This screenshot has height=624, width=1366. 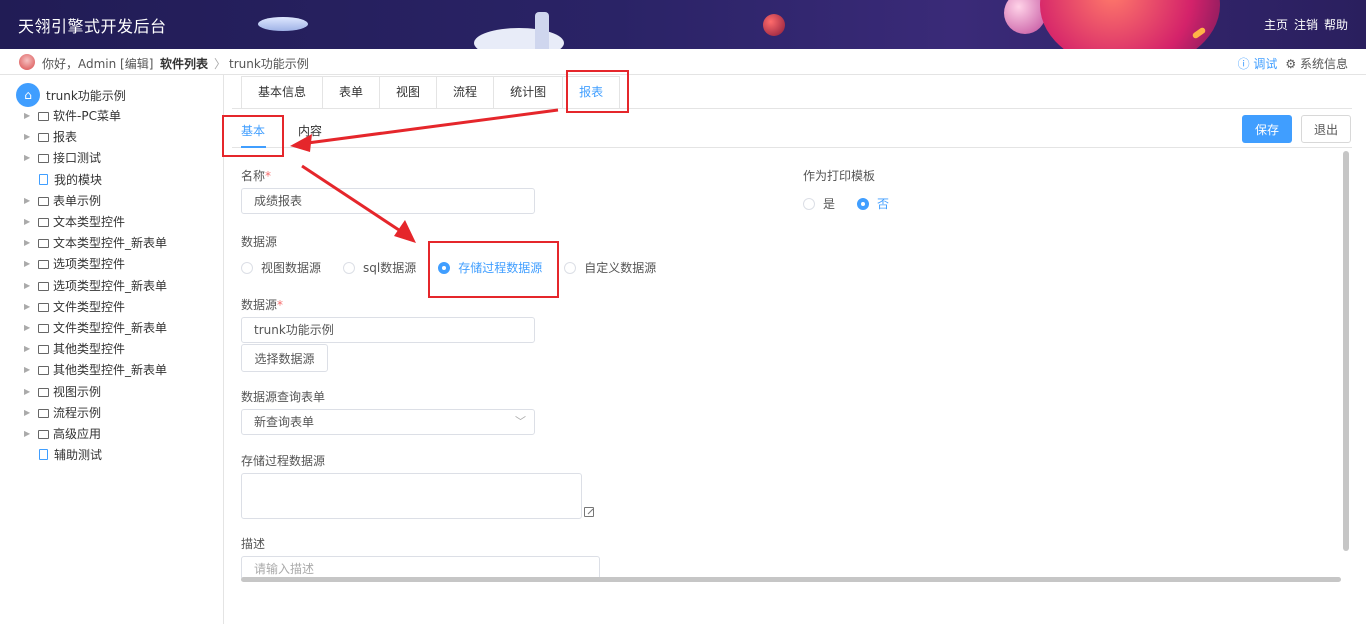 I want to click on tree-item: ▶ 软件-PC菜单, so click(x=121, y=115).